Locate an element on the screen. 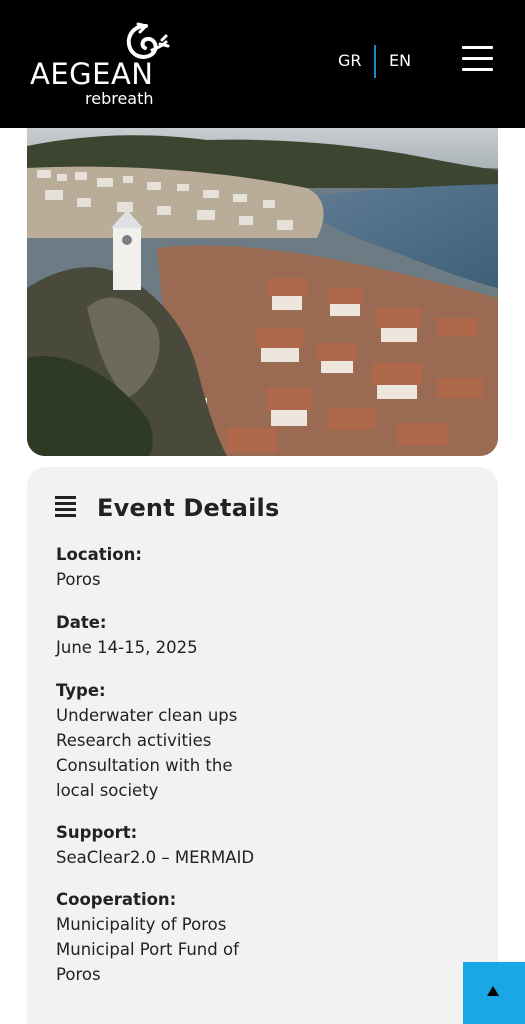  logo-subtitle: rebreath is located at coordinates (119, 98).